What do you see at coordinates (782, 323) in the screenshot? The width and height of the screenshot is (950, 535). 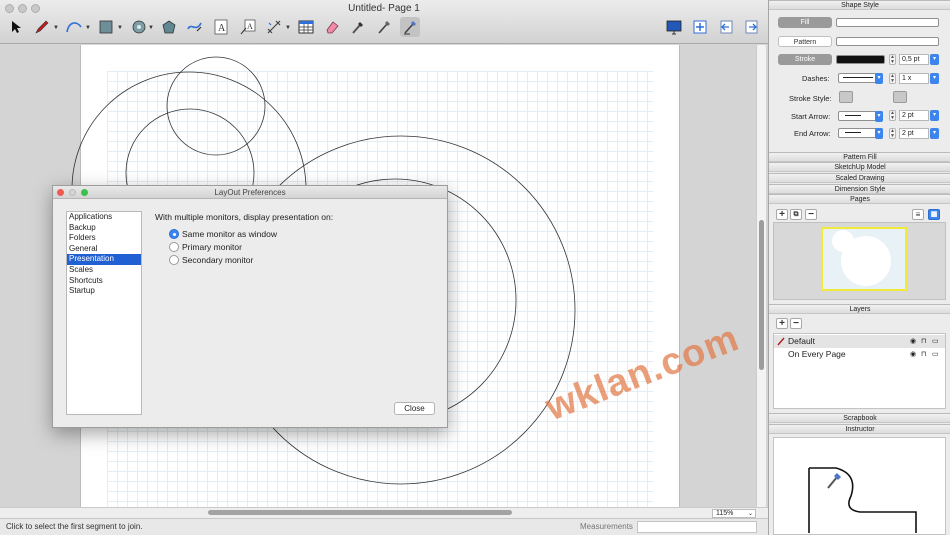 I see `add-layer-button: +` at bounding box center [782, 323].